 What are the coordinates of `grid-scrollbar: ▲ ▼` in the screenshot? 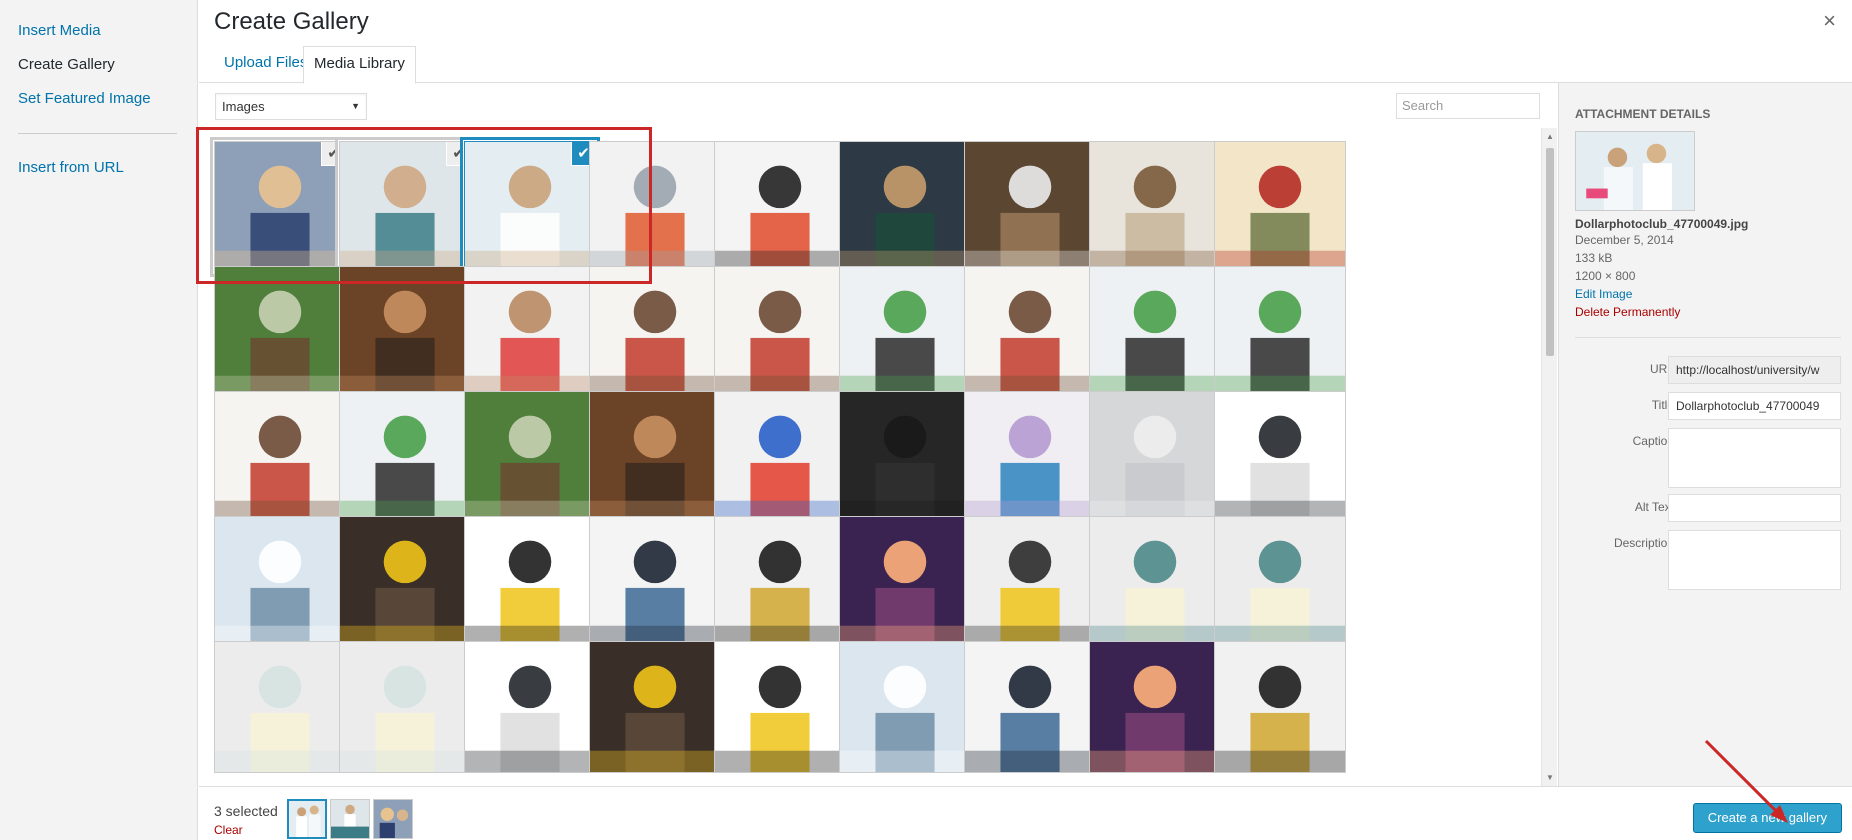 It's located at (1549, 457).